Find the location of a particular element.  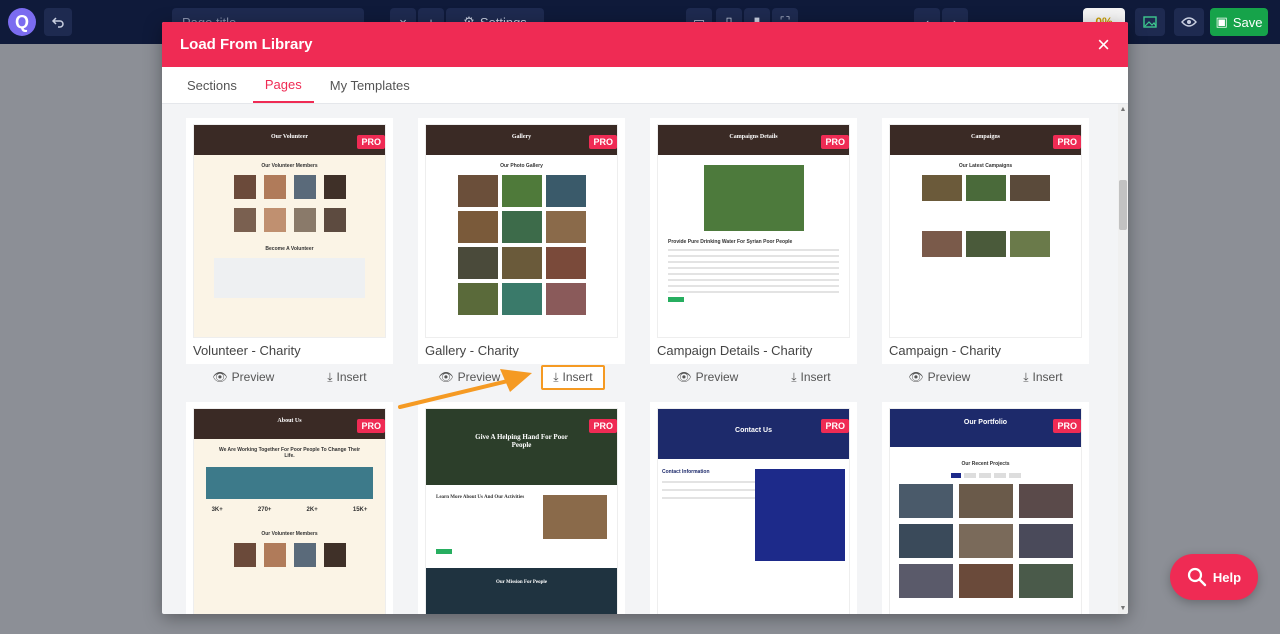

image-icon is located at coordinates (1150, 22).